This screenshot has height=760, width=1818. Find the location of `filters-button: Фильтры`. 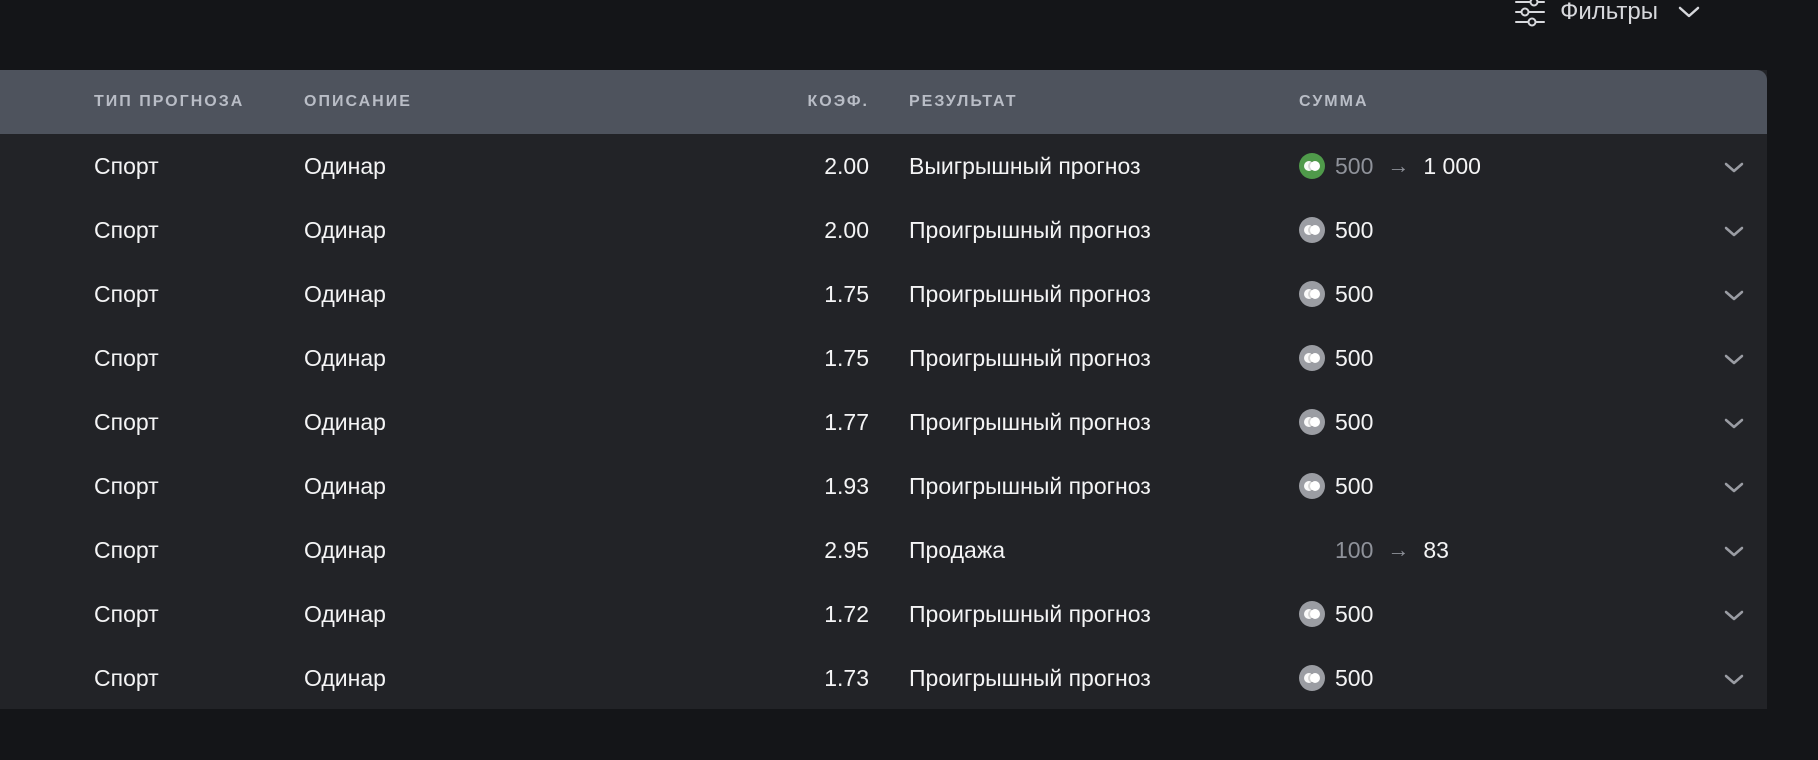

filters-button: Фильтры is located at coordinates (1607, 13).